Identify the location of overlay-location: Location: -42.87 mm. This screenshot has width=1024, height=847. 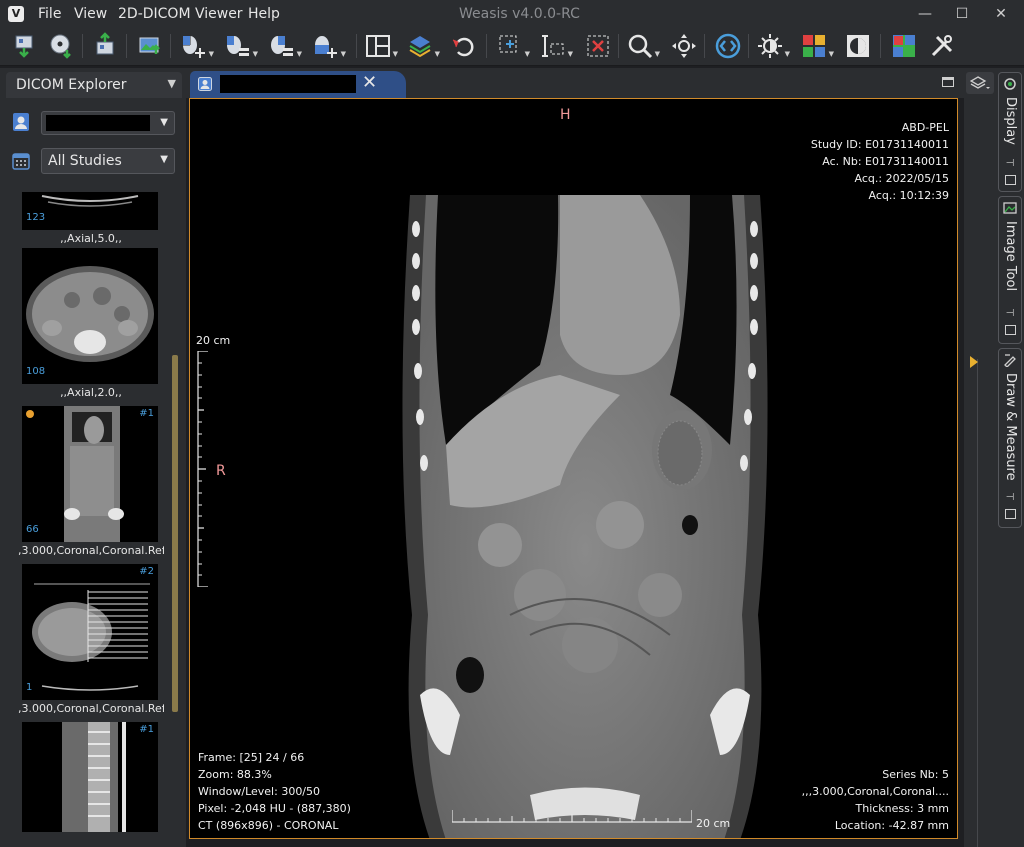
(891, 825).